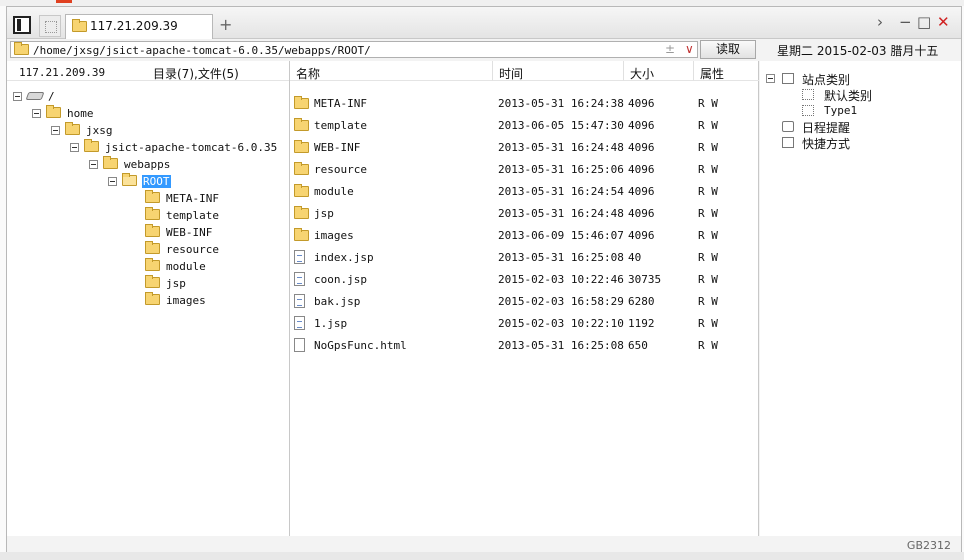 The width and height of the screenshot is (964, 560). I want to click on column-header-size: 大小, so click(659, 71).